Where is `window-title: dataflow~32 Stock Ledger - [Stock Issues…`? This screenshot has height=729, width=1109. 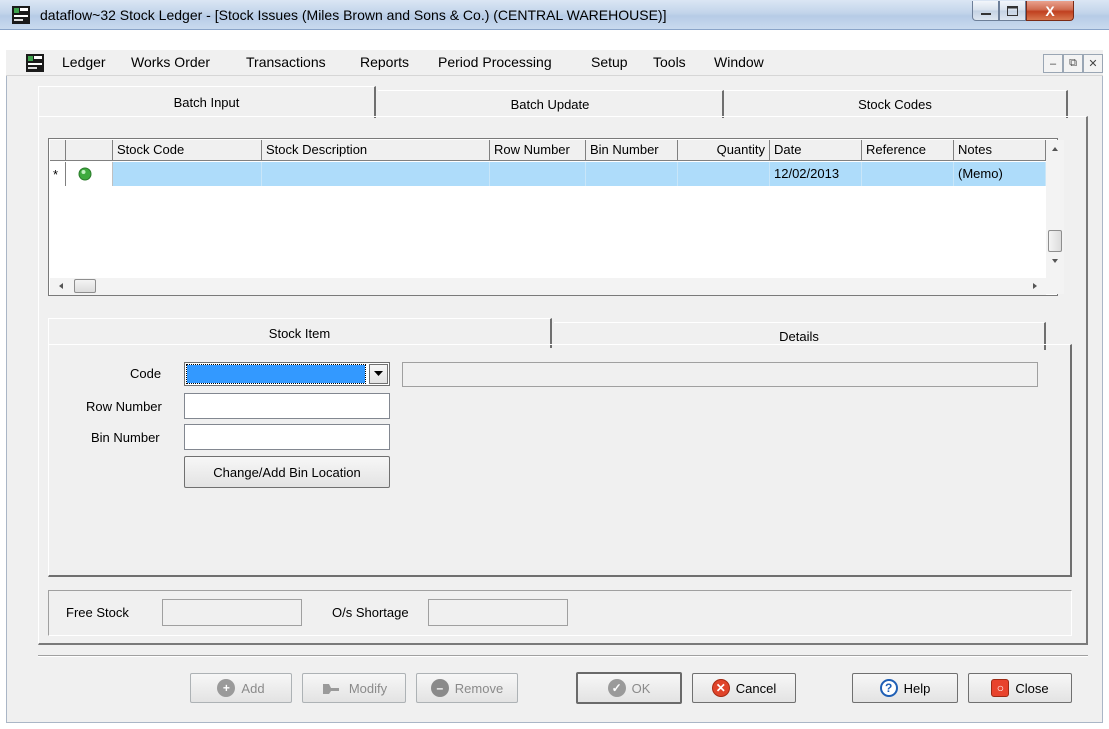 window-title: dataflow~32 Stock Ledger - [Stock Issues… is located at coordinates (353, 15).